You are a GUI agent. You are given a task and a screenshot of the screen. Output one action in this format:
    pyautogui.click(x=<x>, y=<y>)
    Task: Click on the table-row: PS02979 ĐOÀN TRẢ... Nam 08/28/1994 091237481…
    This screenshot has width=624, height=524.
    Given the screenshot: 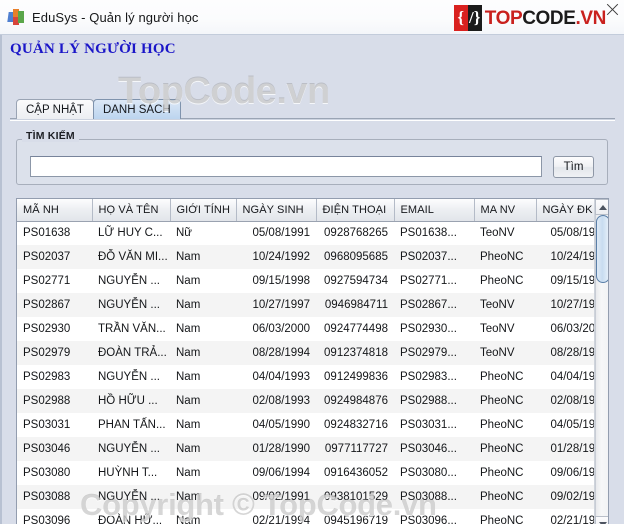 What is the action you would take?
    pyautogui.click(x=305, y=353)
    